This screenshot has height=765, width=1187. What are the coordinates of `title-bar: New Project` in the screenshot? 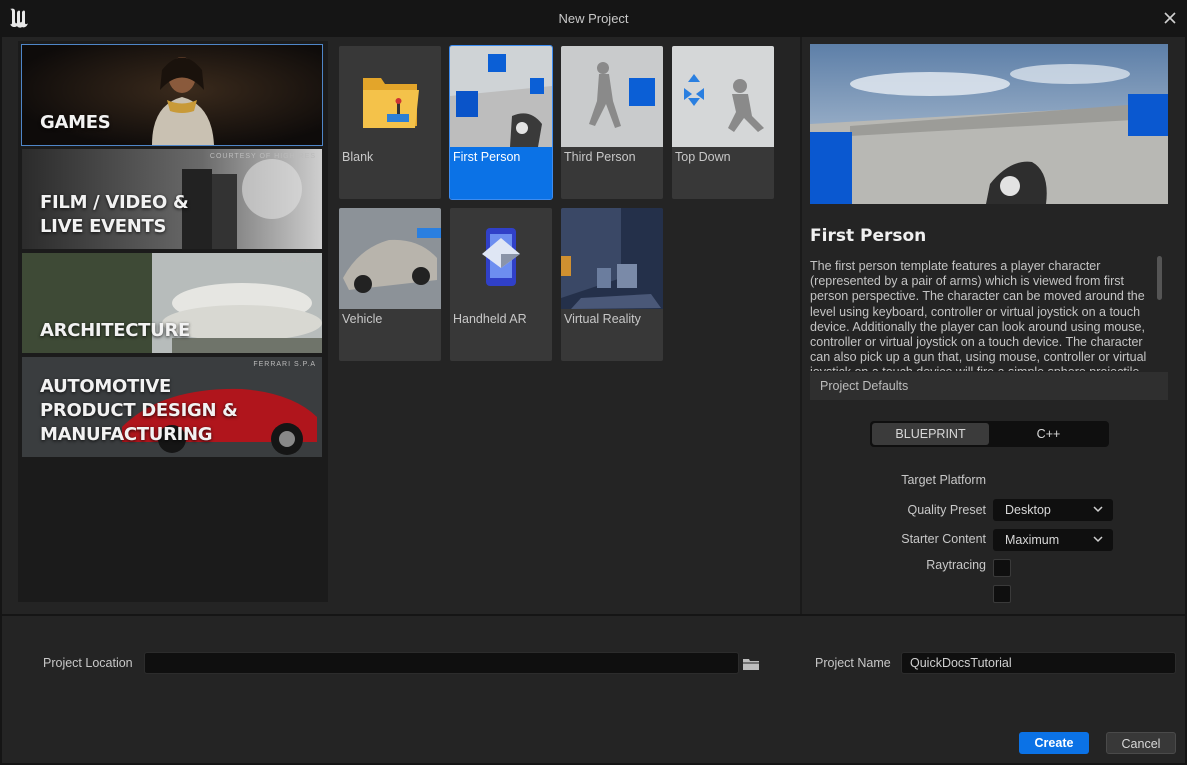 It's located at (593, 18).